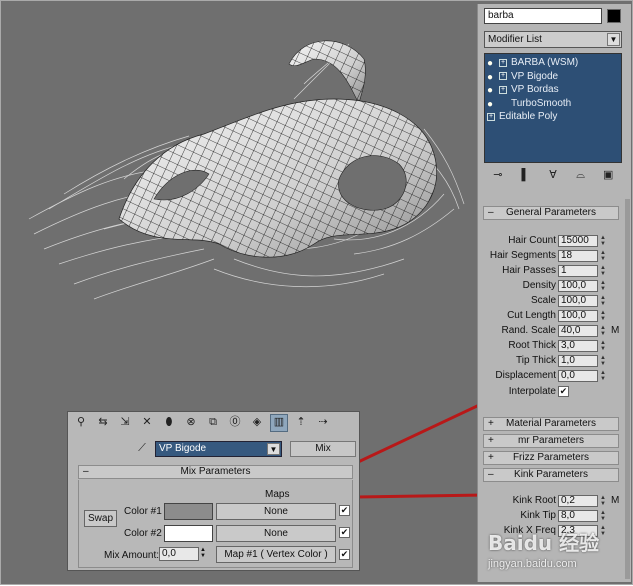 The image size is (633, 586). Describe the element at coordinates (147, 423) in the screenshot. I see `delete-icon: ✕` at that location.